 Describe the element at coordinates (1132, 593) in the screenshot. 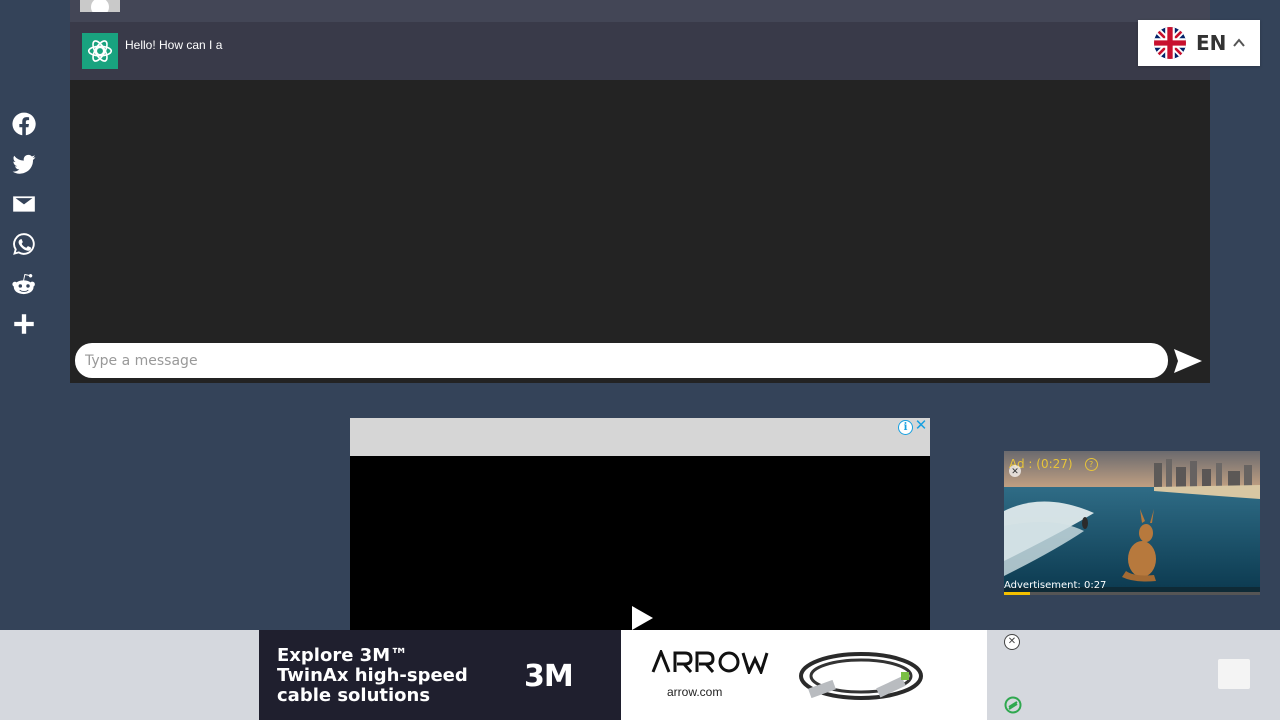

I see `ad-progress-bar` at that location.